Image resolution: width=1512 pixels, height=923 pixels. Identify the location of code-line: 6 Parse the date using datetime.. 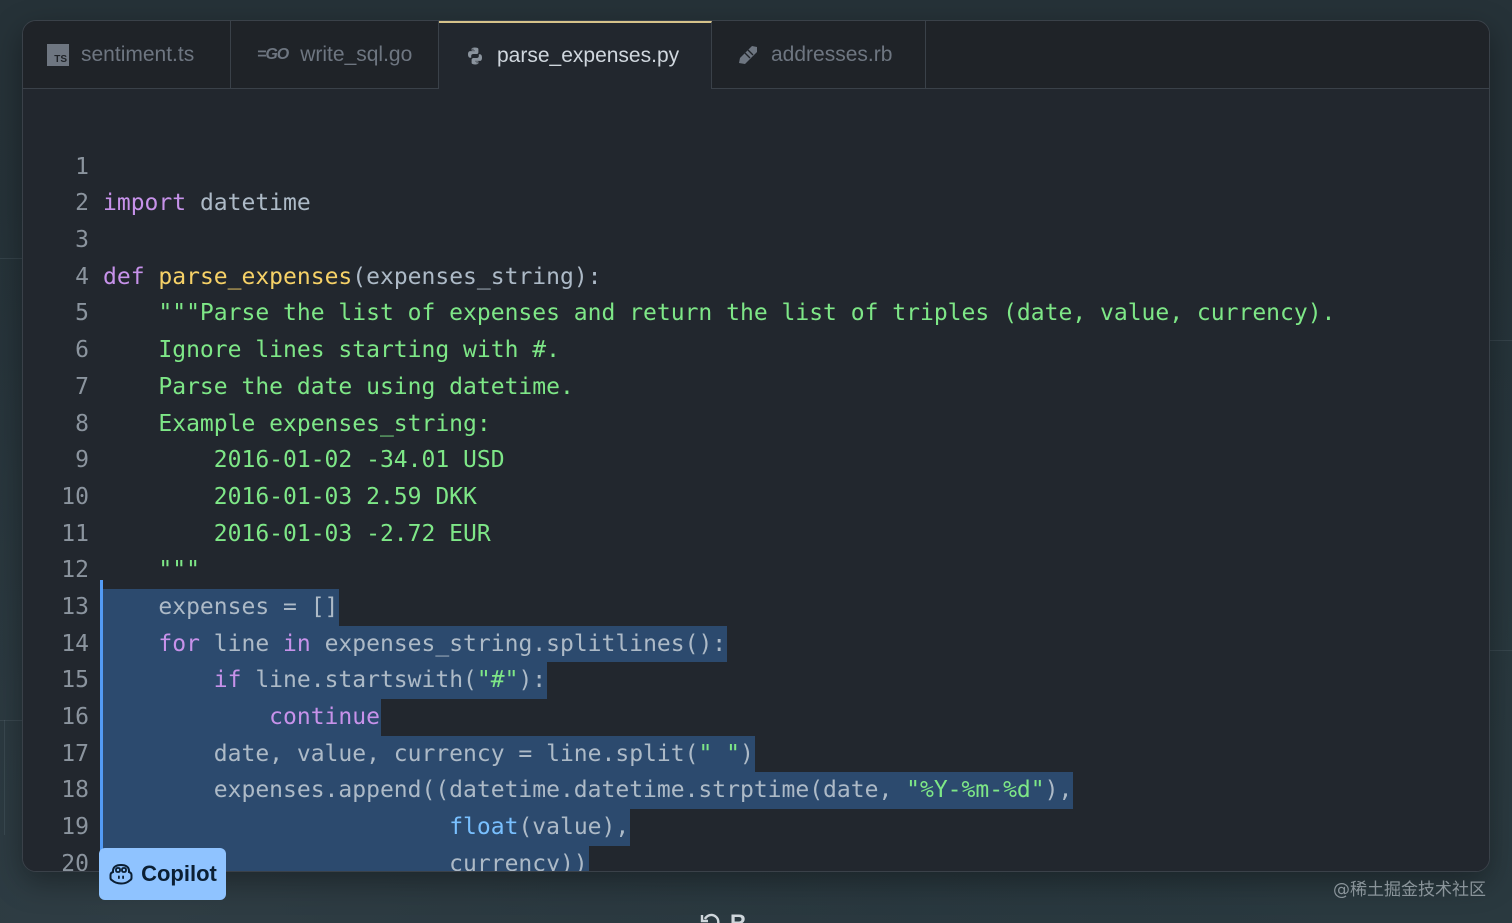
(756, 347).